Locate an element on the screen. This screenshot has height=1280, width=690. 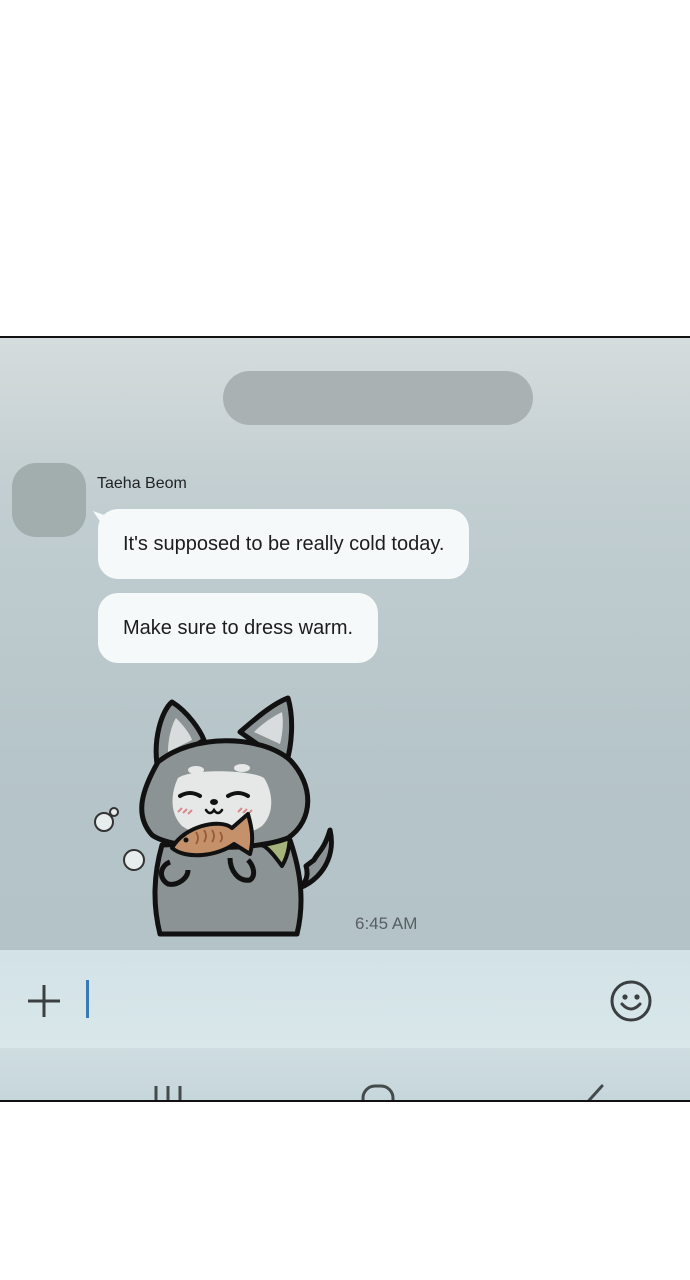
smiley-icon is located at coordinates (631, 1001).